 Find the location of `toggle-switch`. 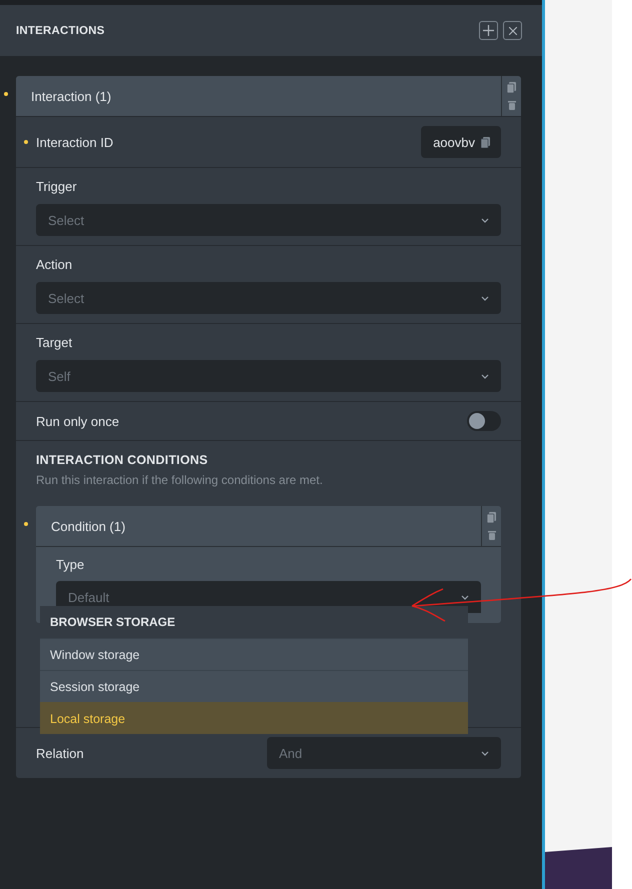

toggle-switch is located at coordinates (484, 421).